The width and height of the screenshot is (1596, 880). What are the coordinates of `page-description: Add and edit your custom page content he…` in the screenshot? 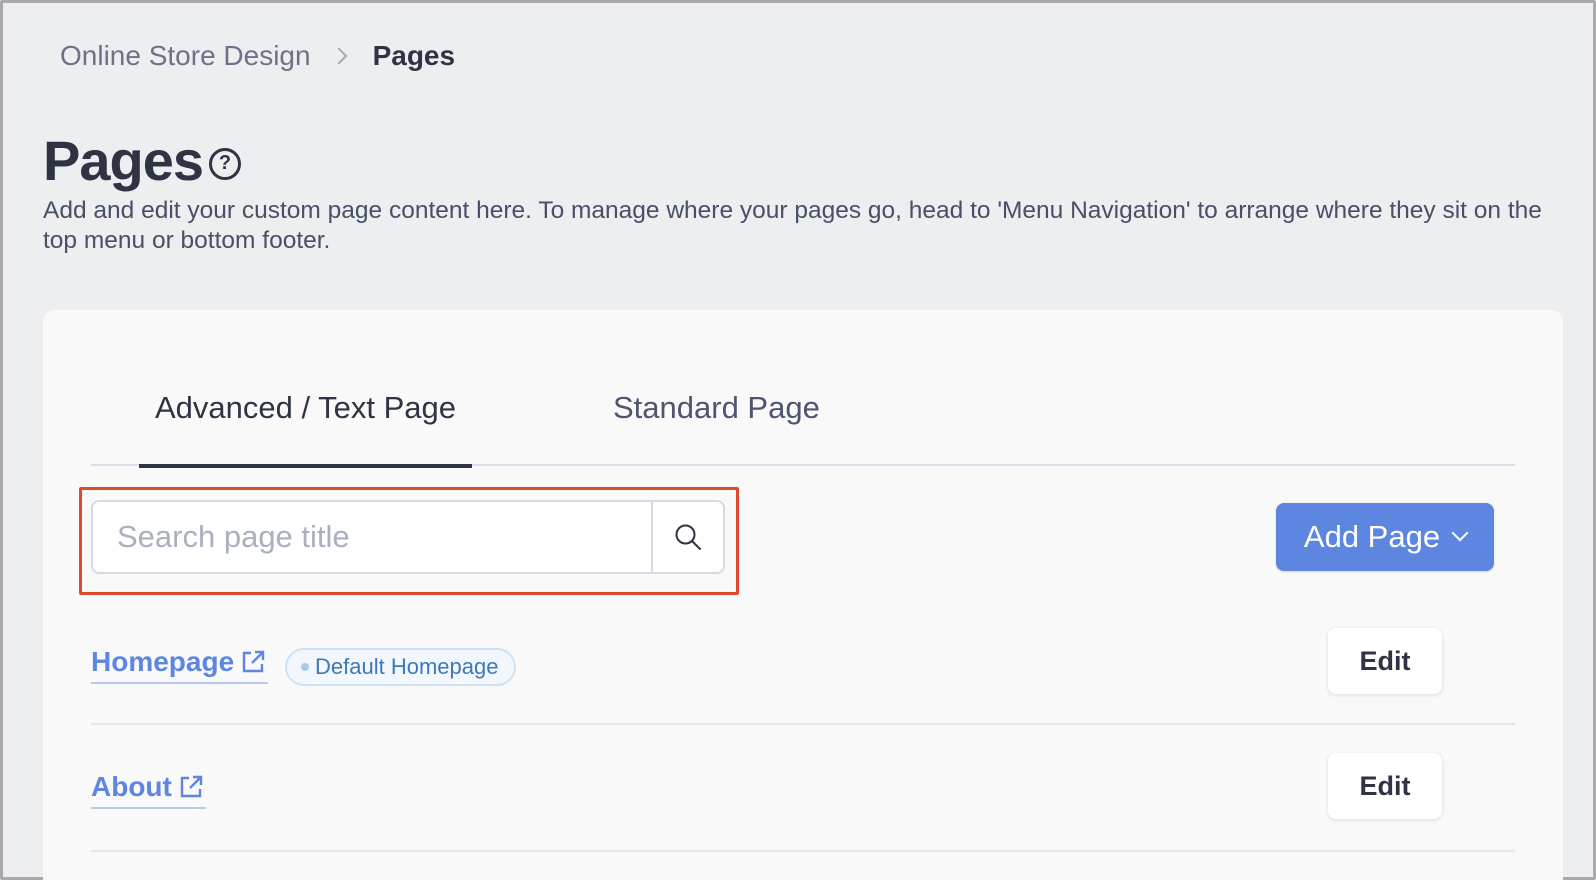 It's located at (792, 225).